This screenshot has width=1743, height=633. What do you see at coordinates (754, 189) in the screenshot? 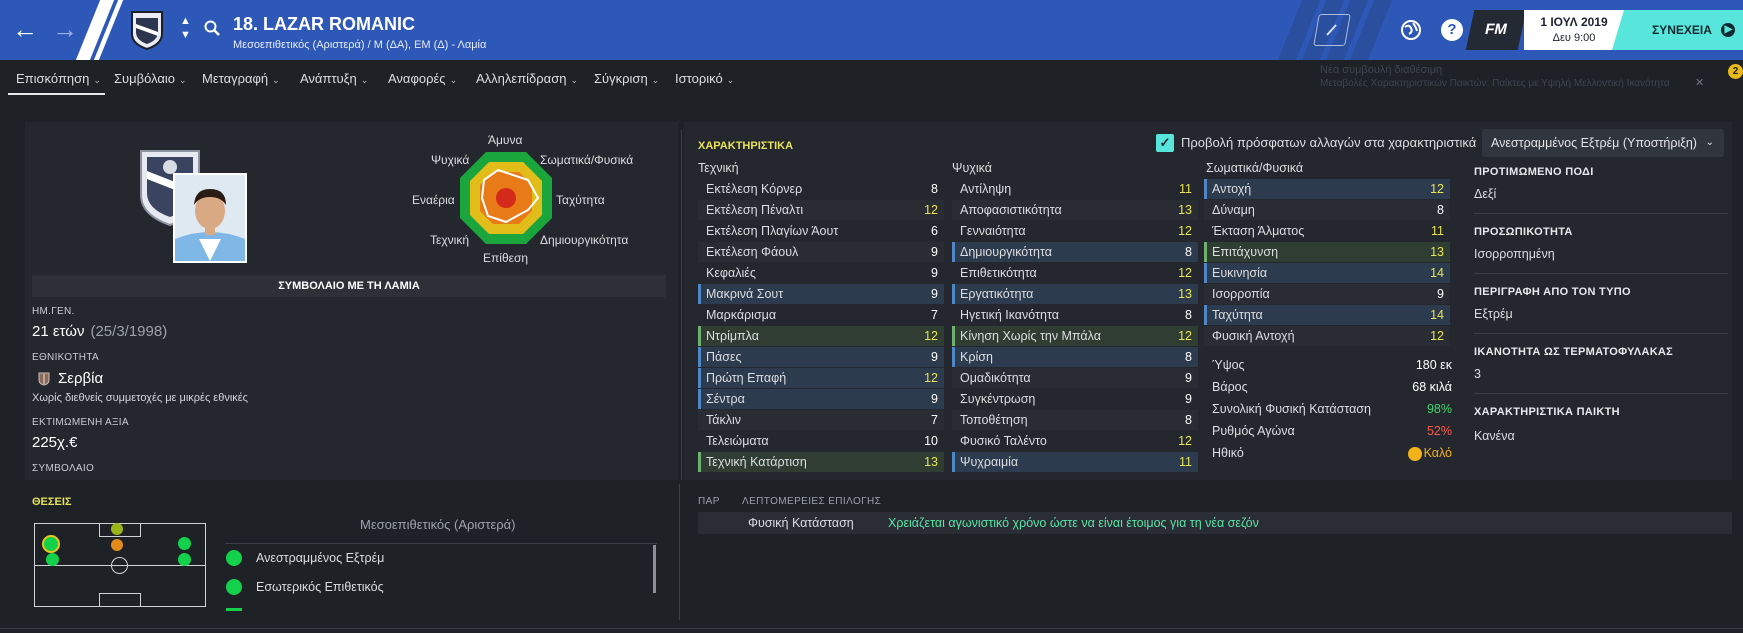
I see `attribute-name: Εκτέλεση Κόρνερ` at bounding box center [754, 189].